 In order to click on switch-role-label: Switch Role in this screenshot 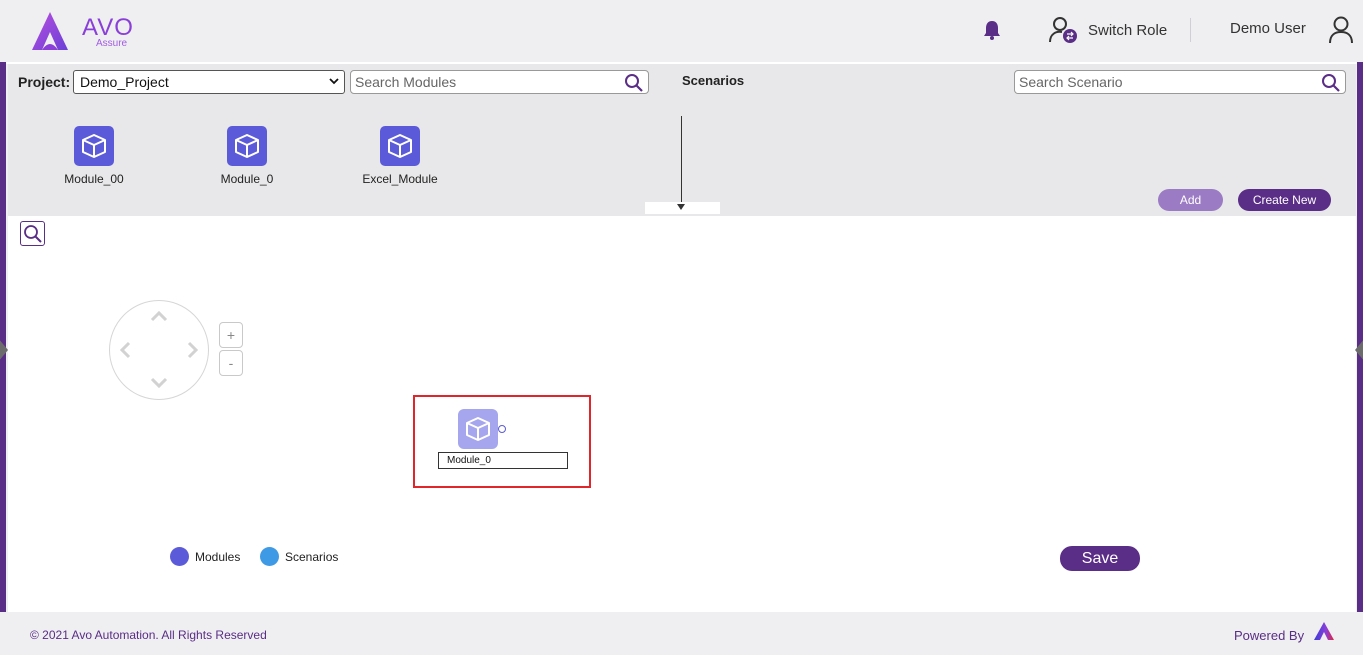, I will do `click(1128, 30)`.